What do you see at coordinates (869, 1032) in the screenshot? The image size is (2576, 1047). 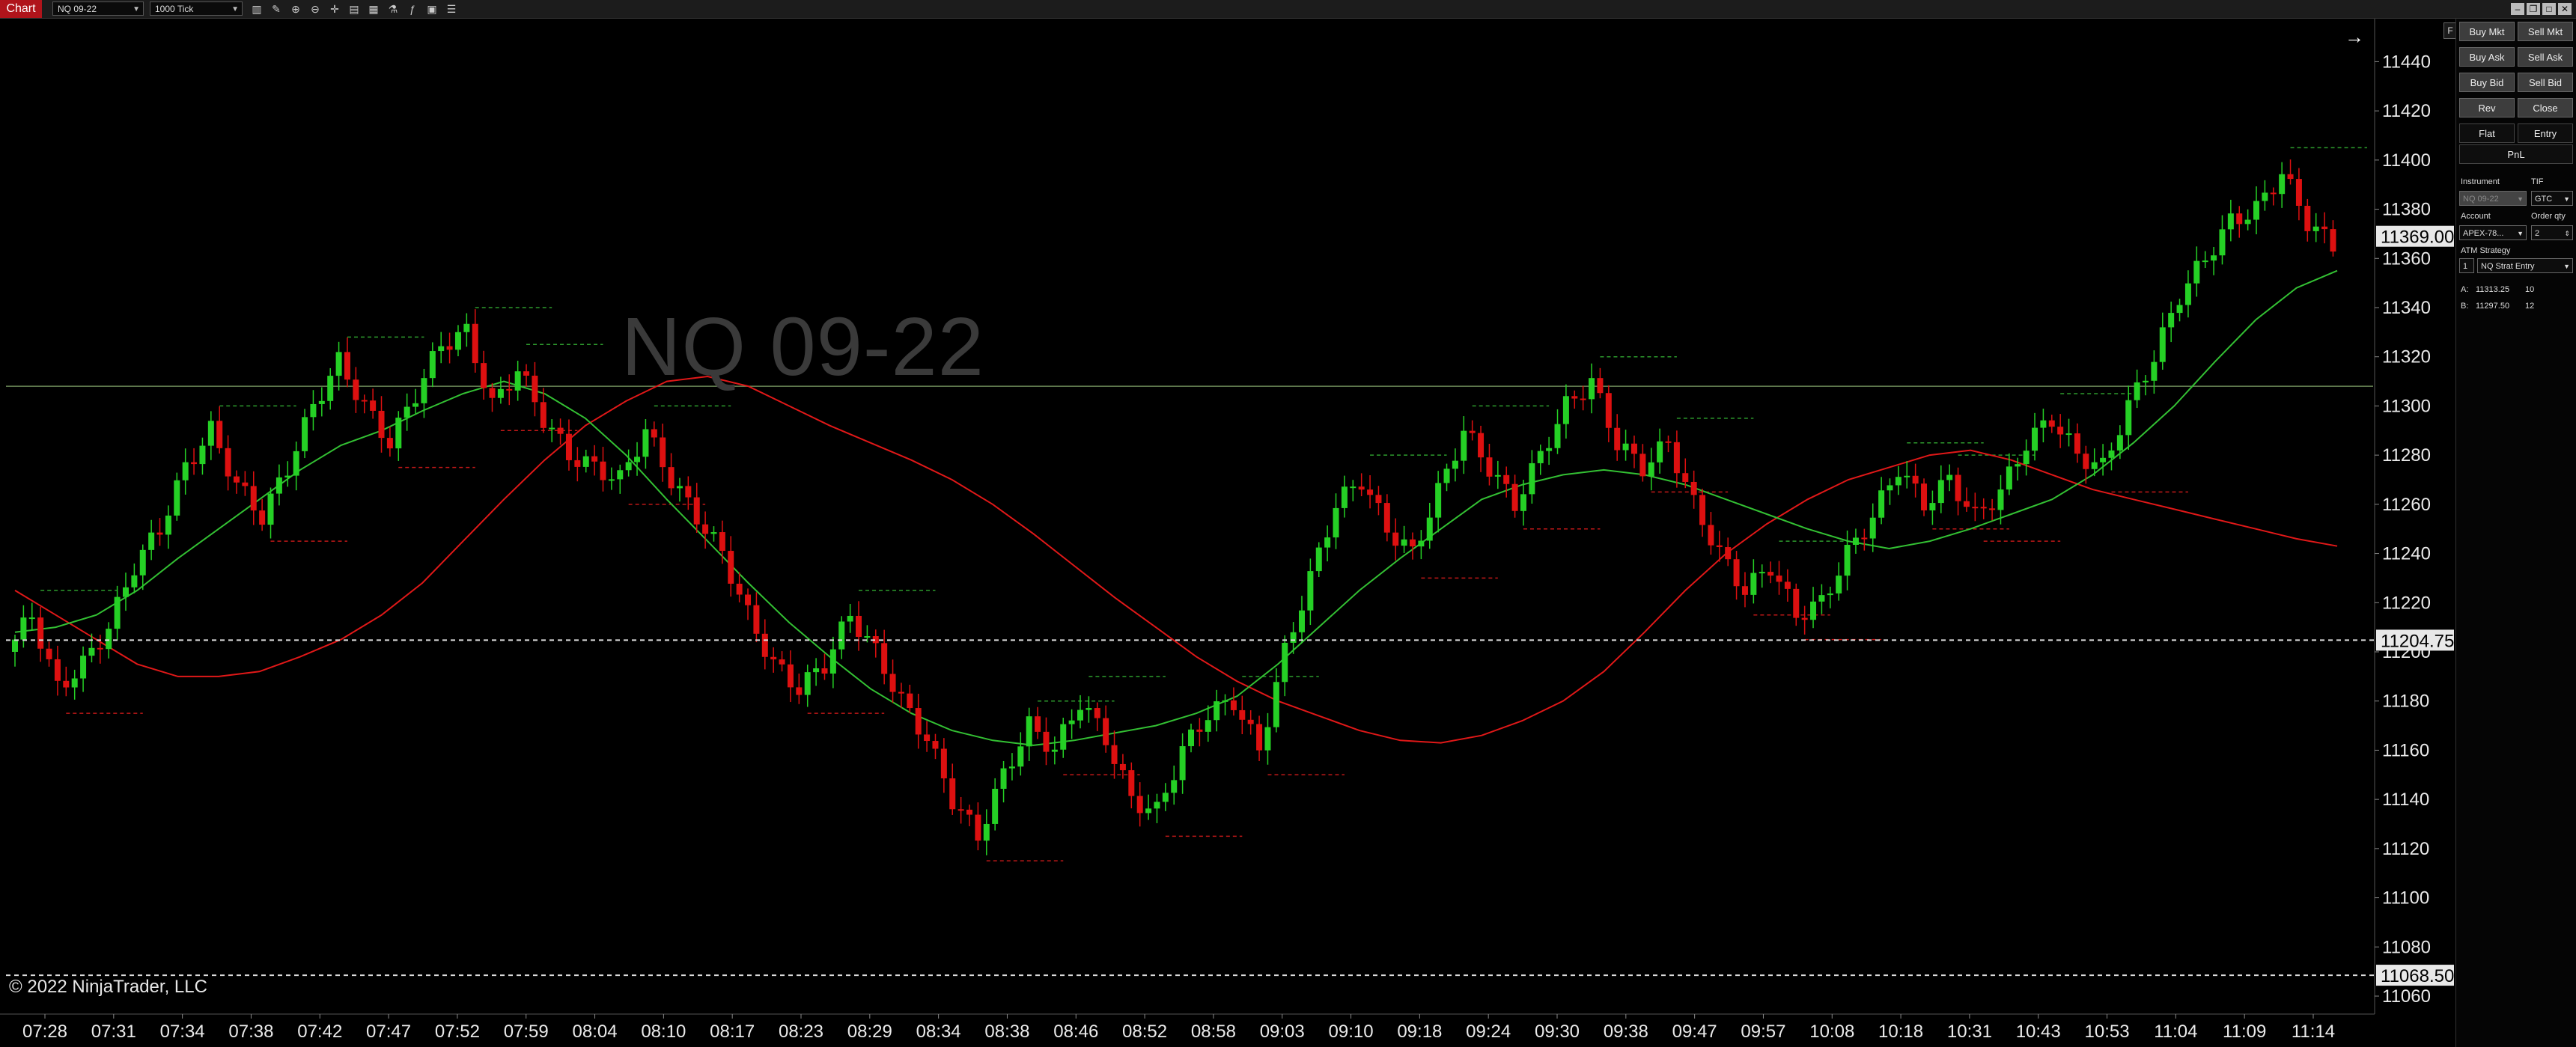 I see `time-tick-label: 08:29` at bounding box center [869, 1032].